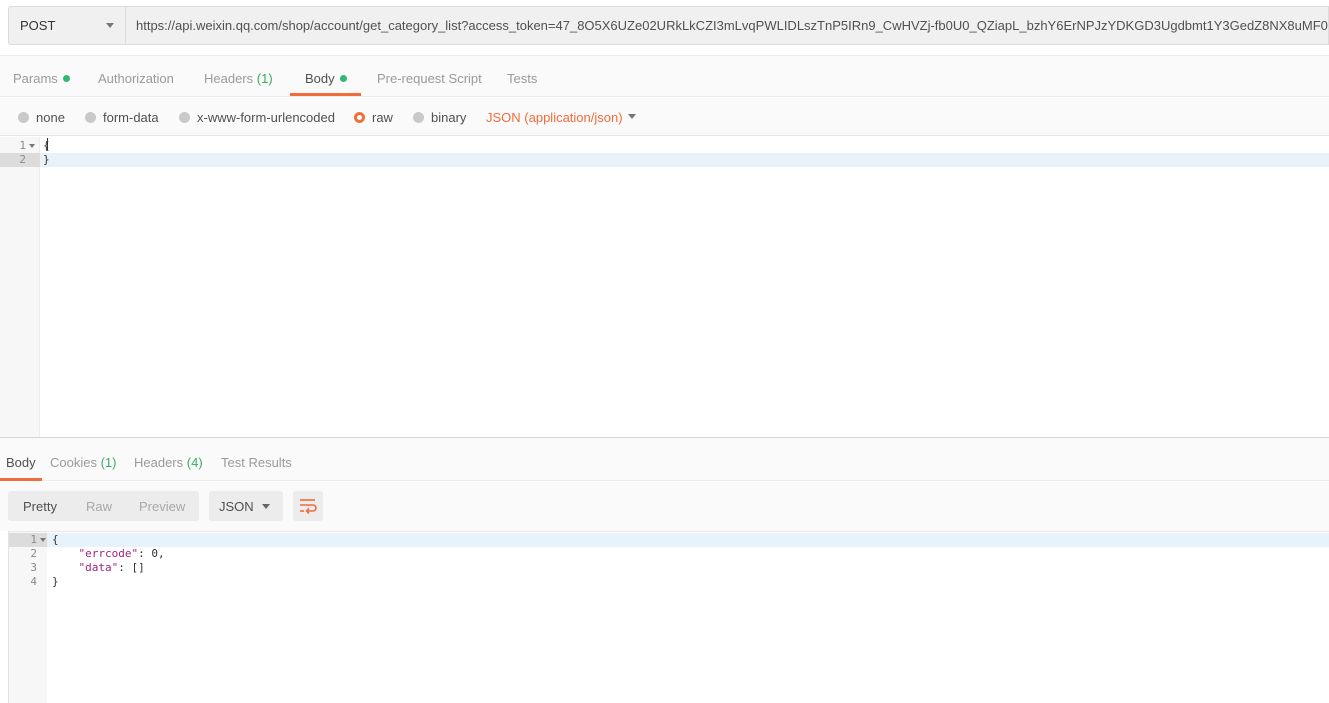  I want to click on response-line: 4 }, so click(669, 582).